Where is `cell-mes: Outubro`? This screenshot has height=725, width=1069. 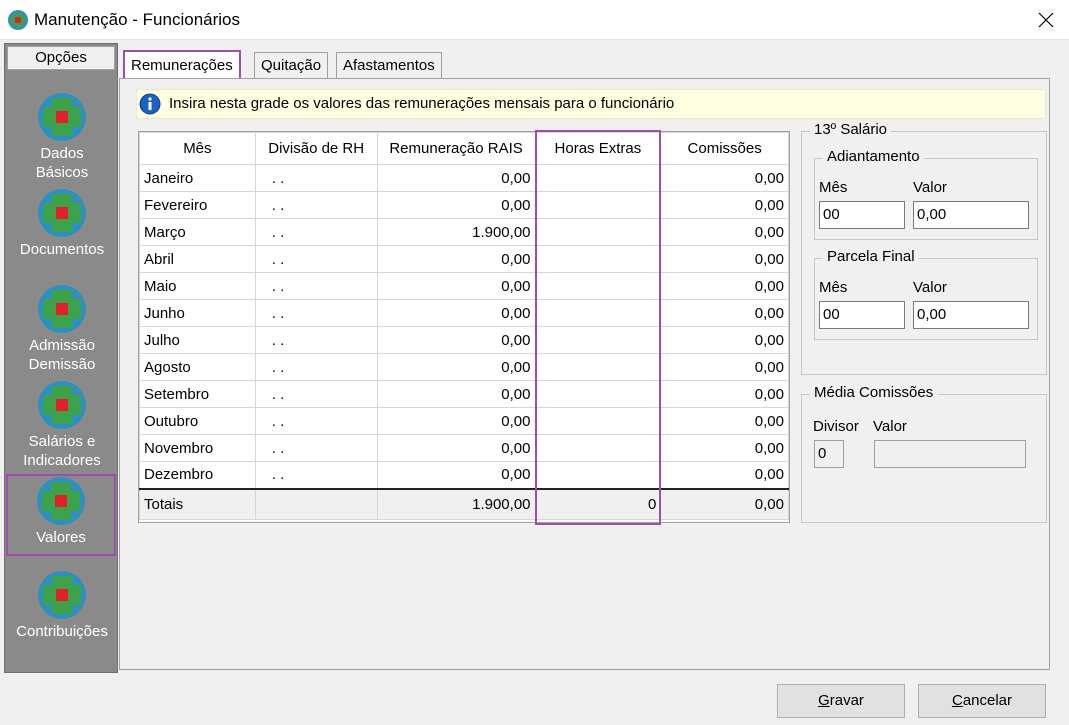 cell-mes: Outubro is located at coordinates (197, 421).